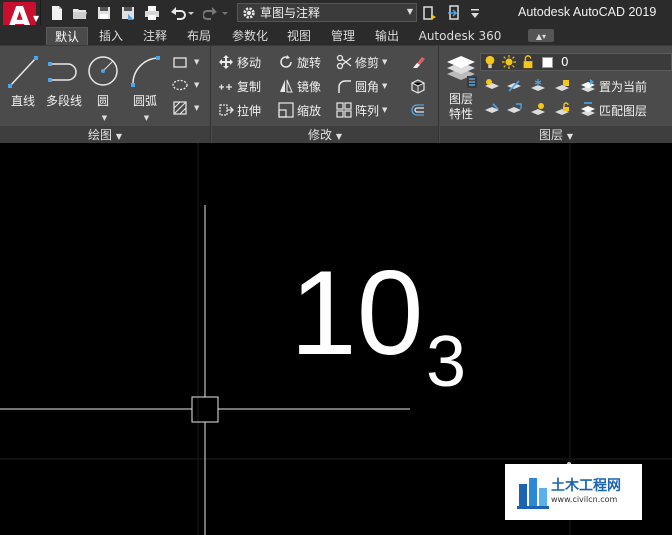  Describe the element at coordinates (155, 36) in the screenshot. I see `tab-annotate: 注释` at that location.